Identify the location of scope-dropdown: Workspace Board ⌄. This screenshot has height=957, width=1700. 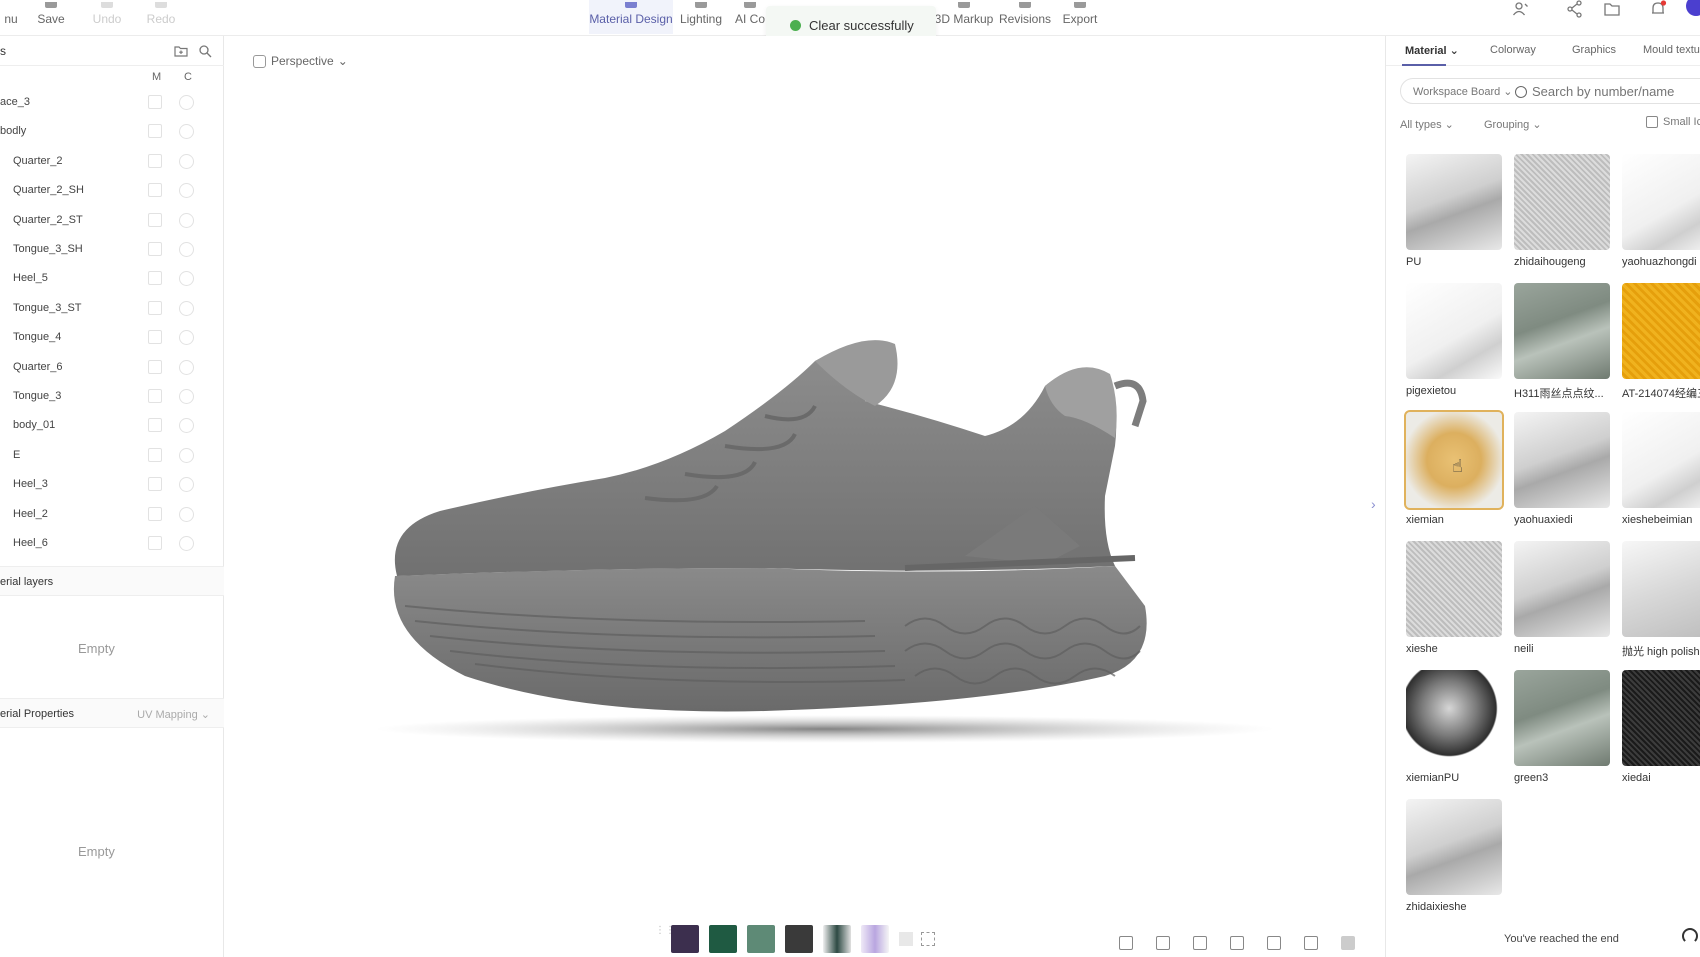
(1463, 91).